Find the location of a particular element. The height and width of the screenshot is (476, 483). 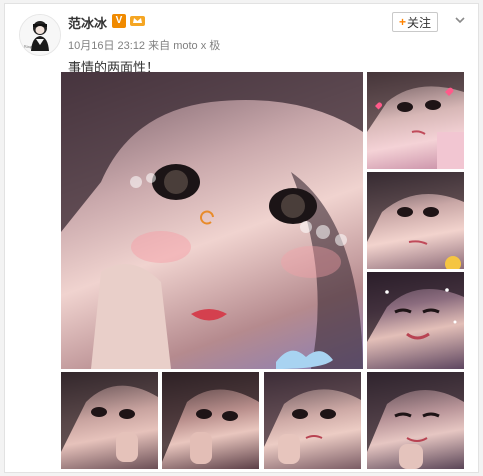

follow-button-label: 关注 is located at coordinates (419, 22).